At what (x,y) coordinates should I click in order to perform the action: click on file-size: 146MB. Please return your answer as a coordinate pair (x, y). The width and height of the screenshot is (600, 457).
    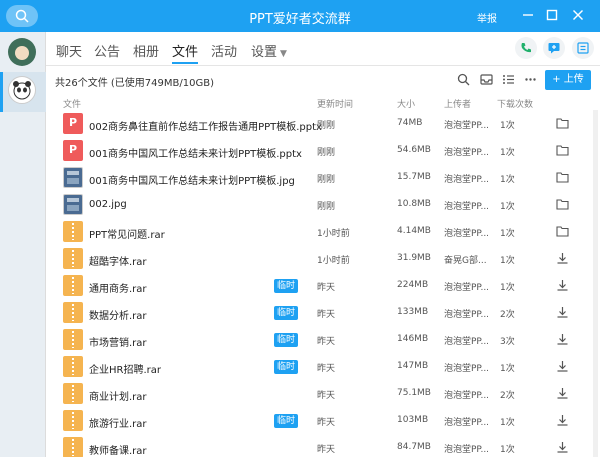
    Looking at the image, I should click on (413, 339).